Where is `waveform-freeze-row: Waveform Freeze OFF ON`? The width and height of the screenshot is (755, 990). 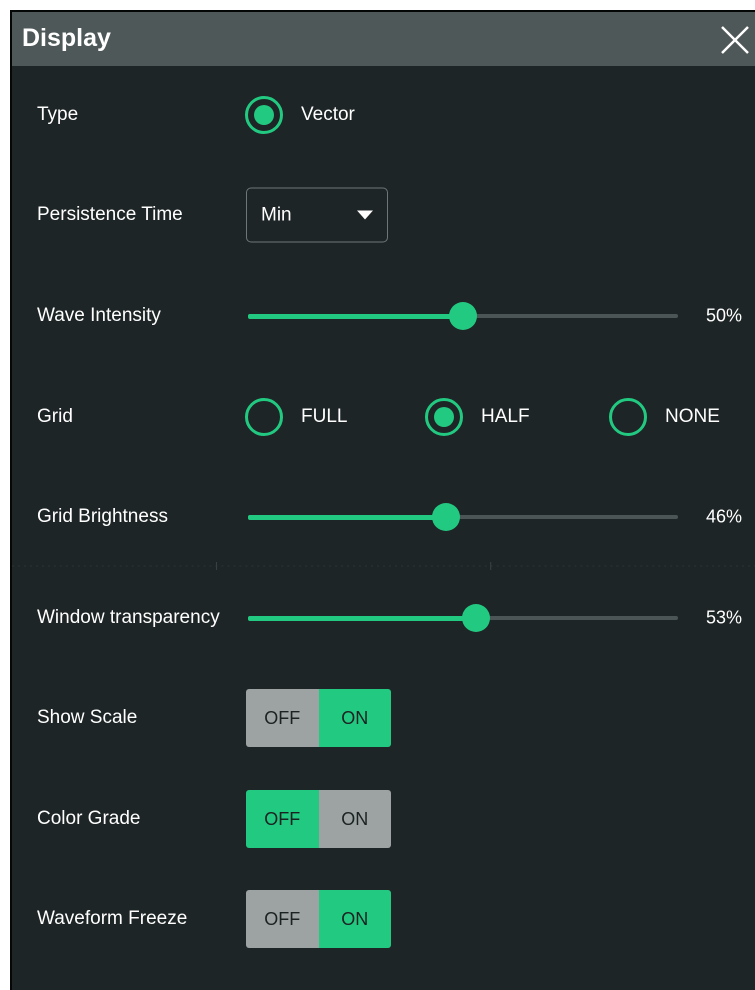 waveform-freeze-row: Waveform Freeze OFF ON is located at coordinates (383, 919).